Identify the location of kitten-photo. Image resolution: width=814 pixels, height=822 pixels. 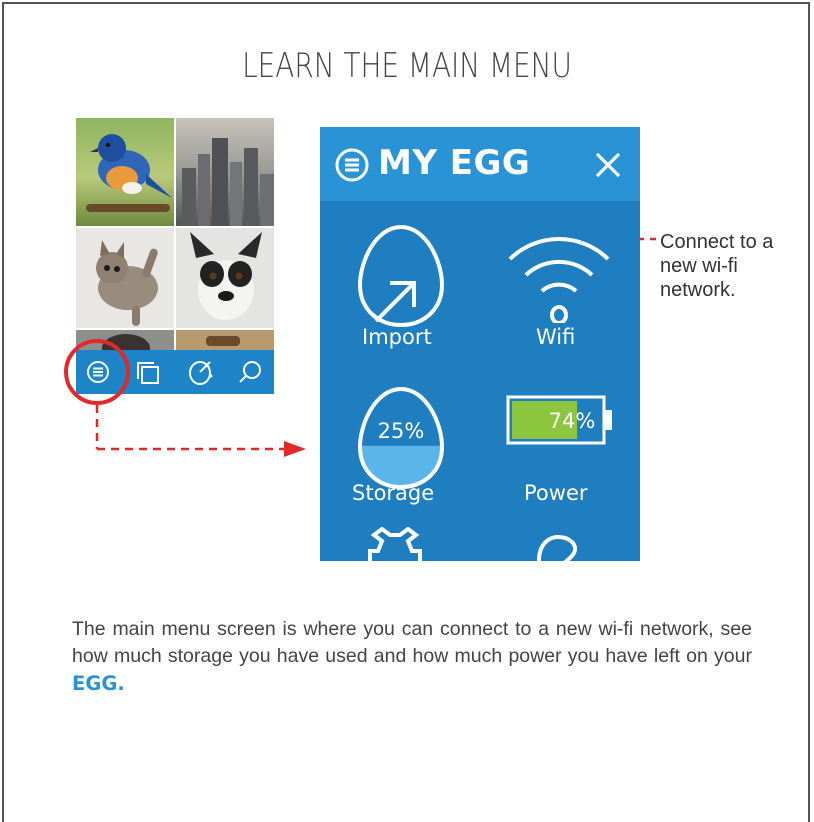
(125, 278).